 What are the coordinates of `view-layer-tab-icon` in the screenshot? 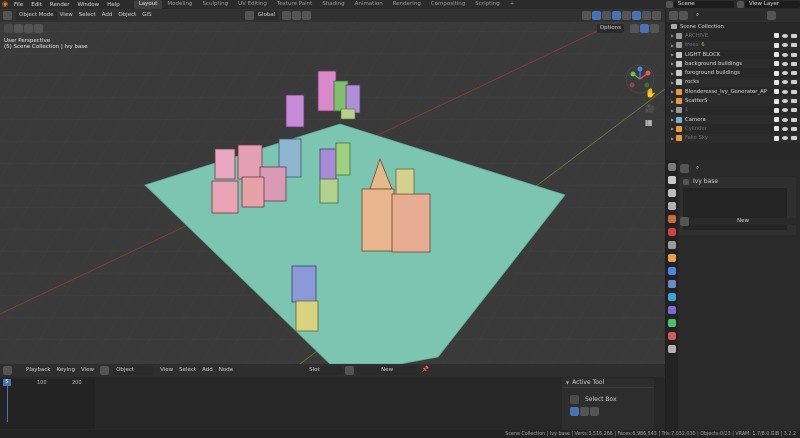 It's located at (672, 206).